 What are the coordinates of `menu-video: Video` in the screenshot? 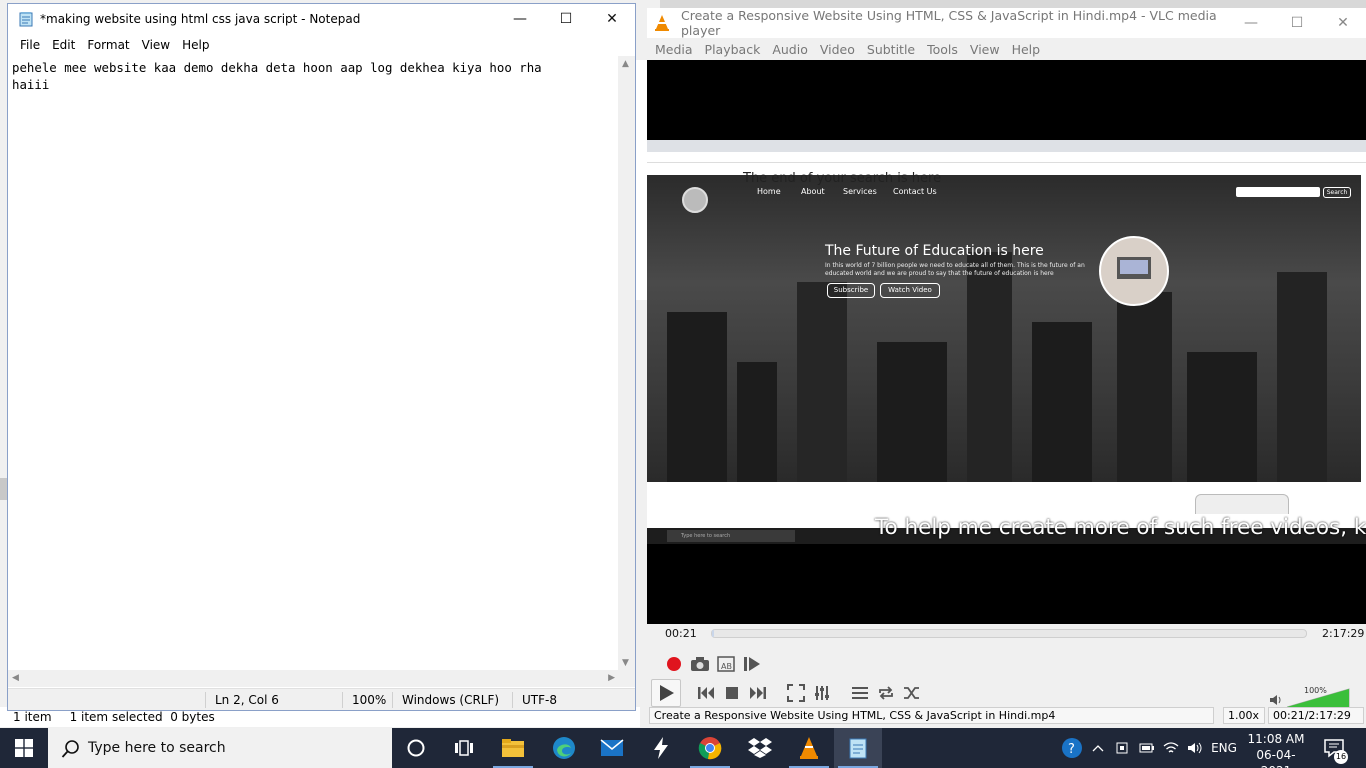 It's located at (837, 49).